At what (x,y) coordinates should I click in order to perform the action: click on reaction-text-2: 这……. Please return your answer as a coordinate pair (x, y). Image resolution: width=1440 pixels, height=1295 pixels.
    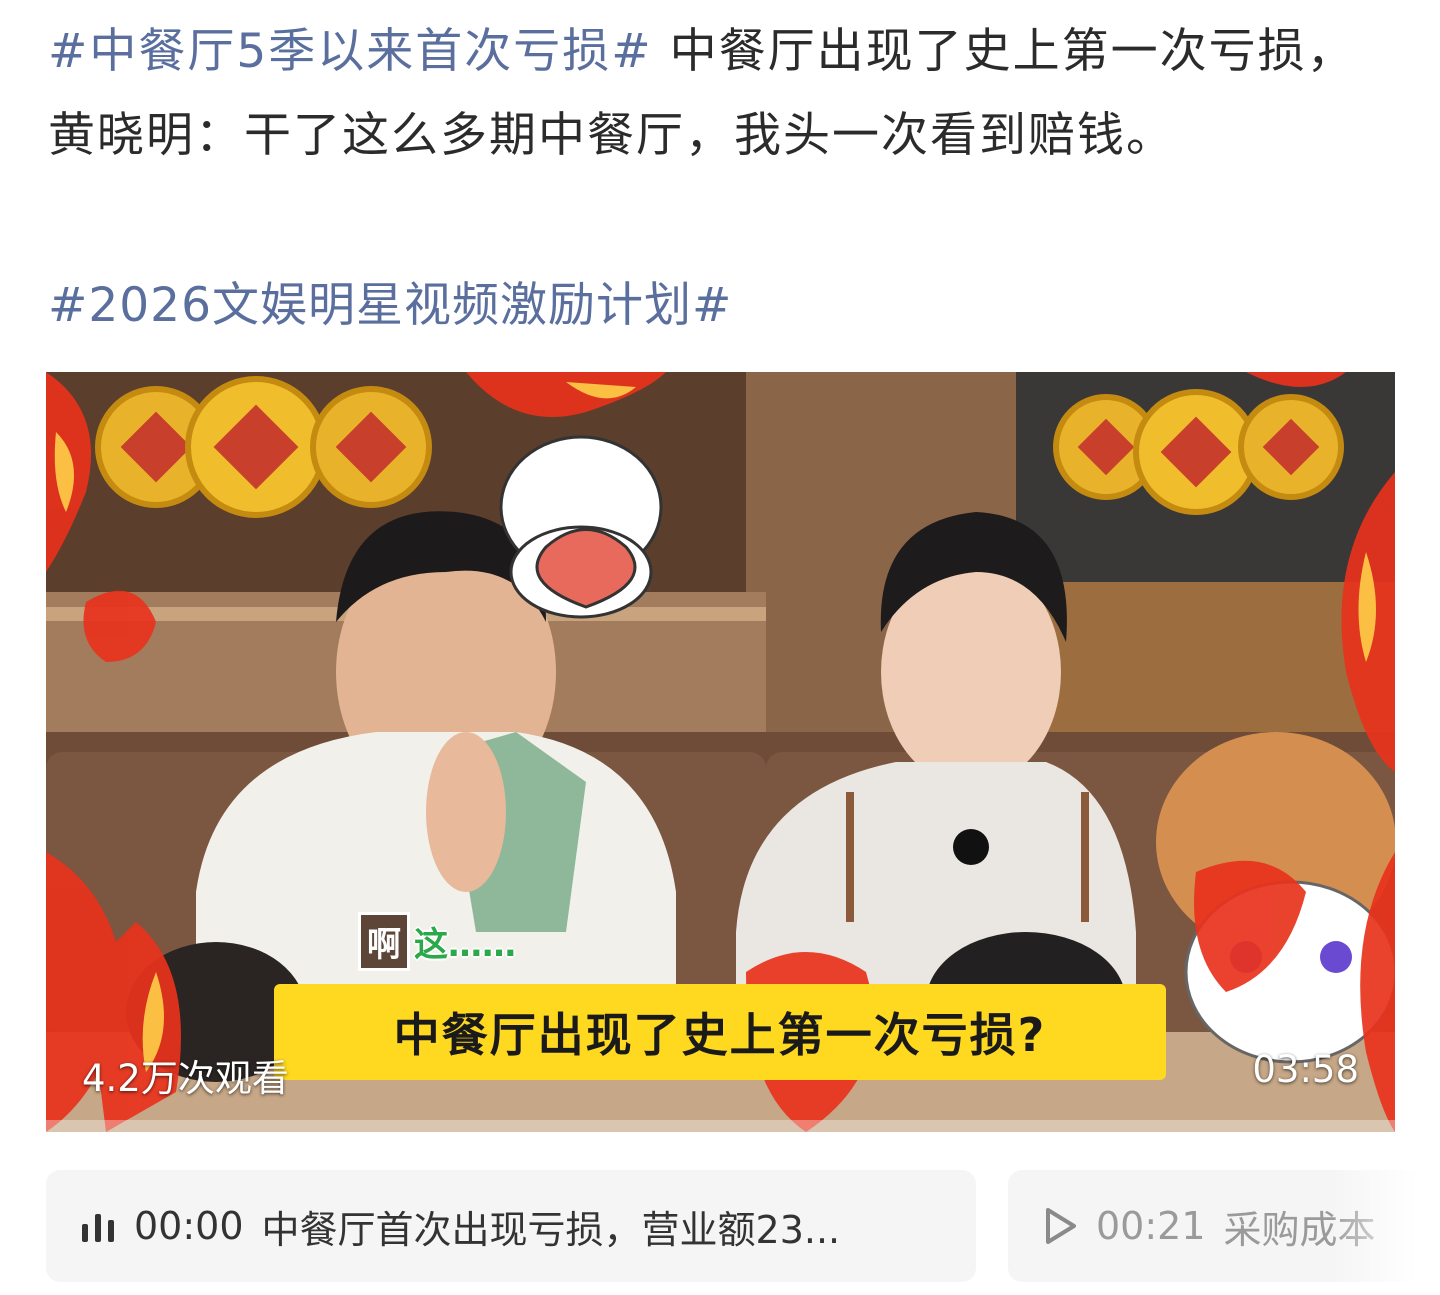
    Looking at the image, I should click on (465, 945).